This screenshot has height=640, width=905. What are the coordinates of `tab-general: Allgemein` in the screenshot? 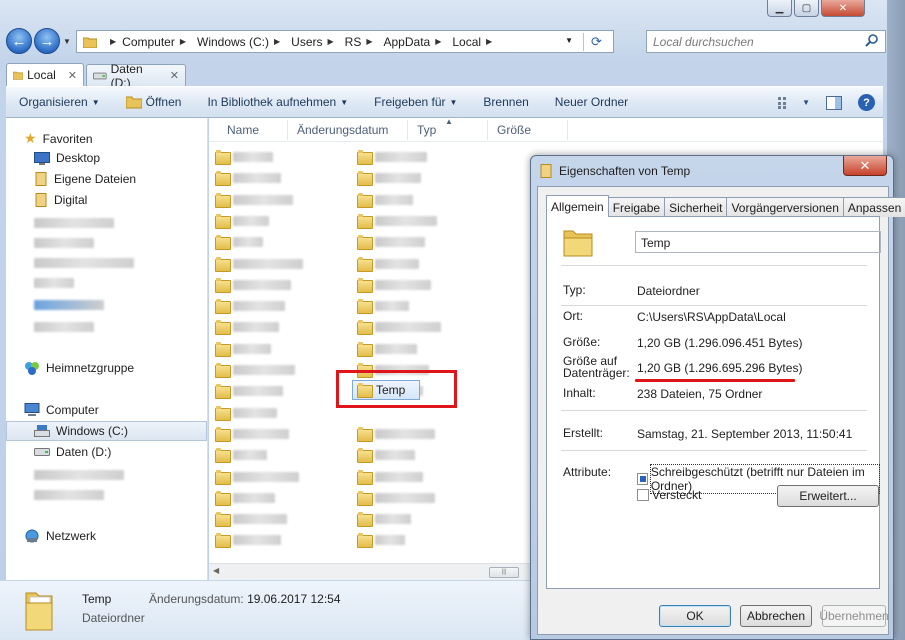 It's located at (577, 206).